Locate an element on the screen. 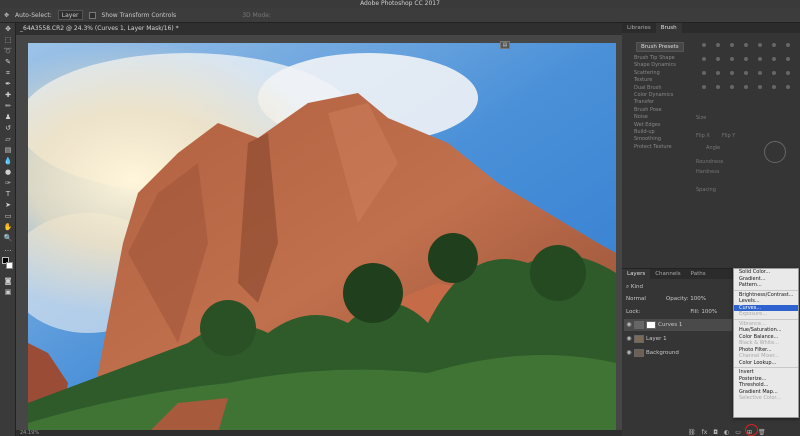 Image resolution: width=800 pixels, height=436 pixels. blur-icon: 💧 is located at coordinates (8, 161).